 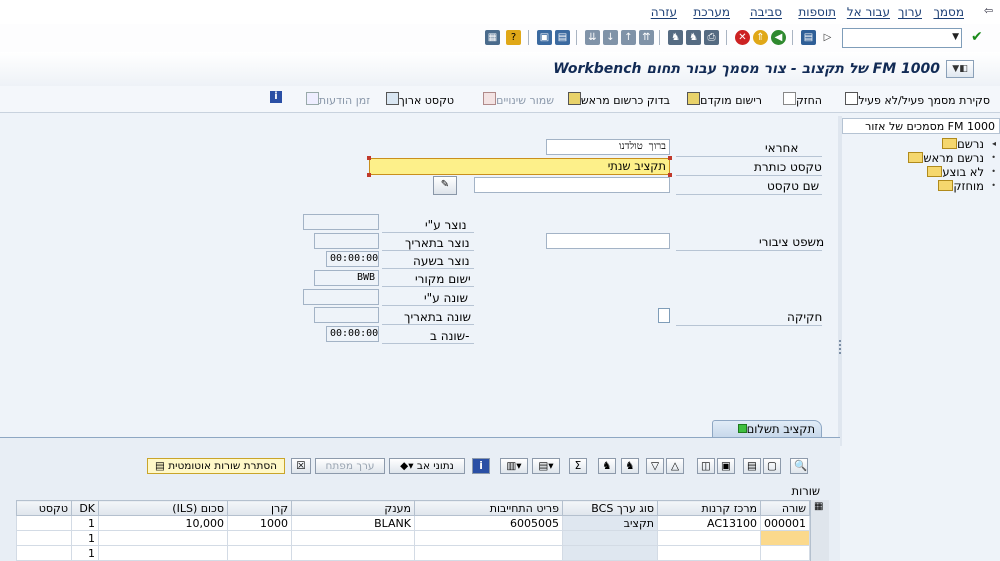 I want to click on command-arrow-icon: ▷, so click(x=827, y=37).